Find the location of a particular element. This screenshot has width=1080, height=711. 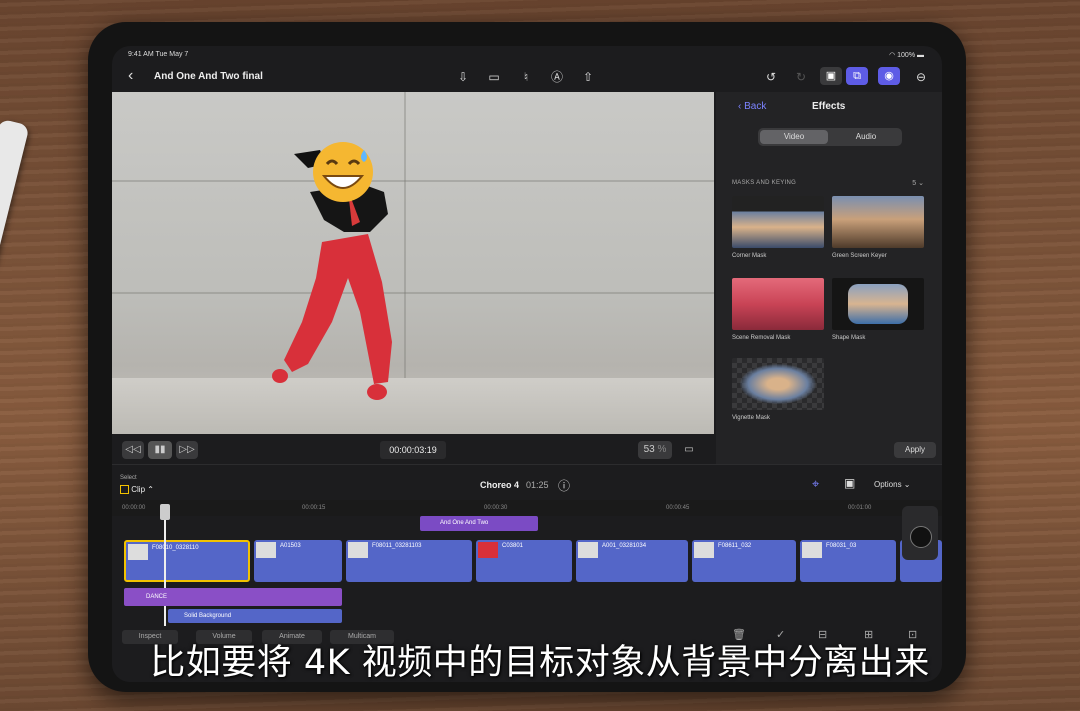

battery-icon: ▬ is located at coordinates (920, 55).